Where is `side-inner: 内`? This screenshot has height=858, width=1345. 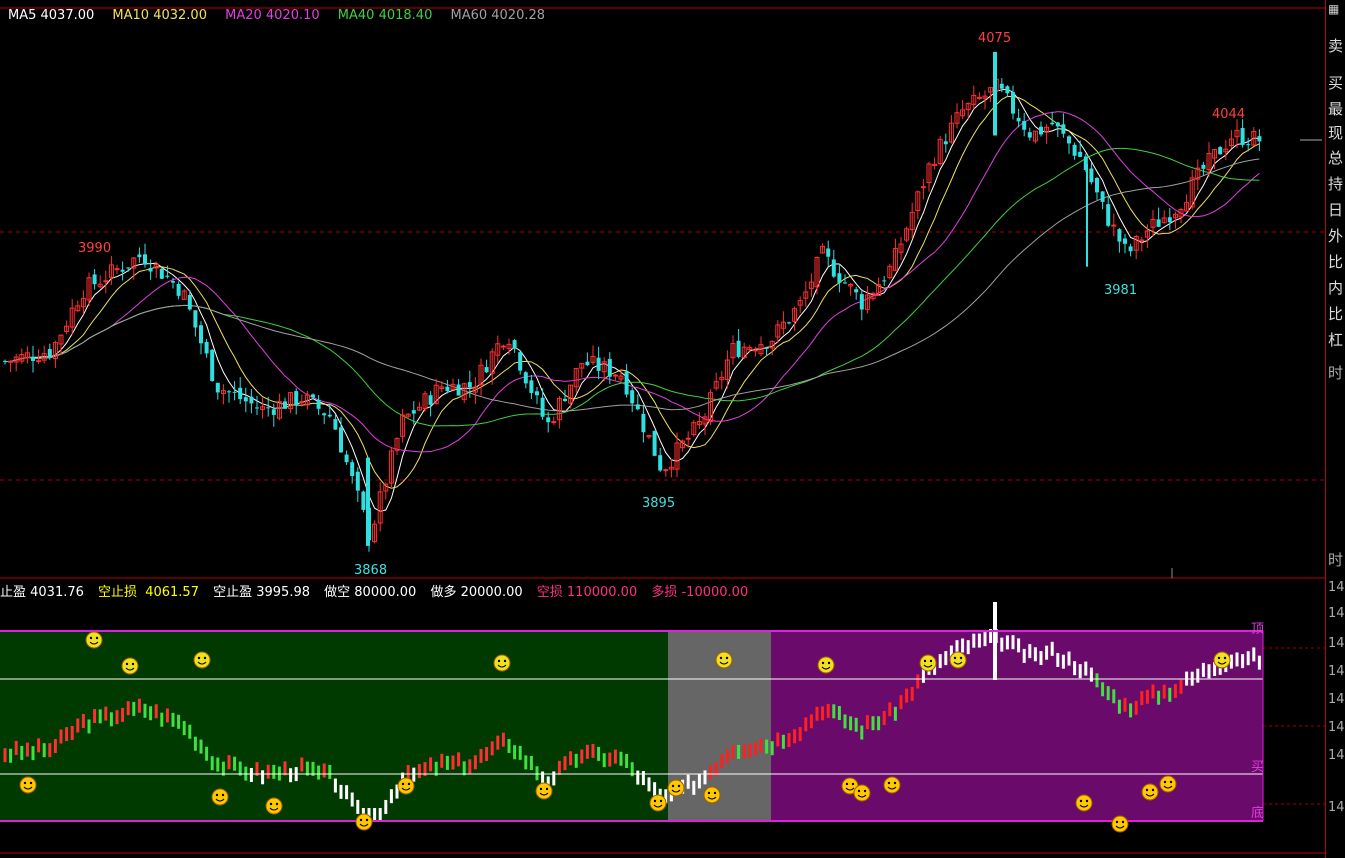
side-inner: 内 is located at coordinates (1336, 288).